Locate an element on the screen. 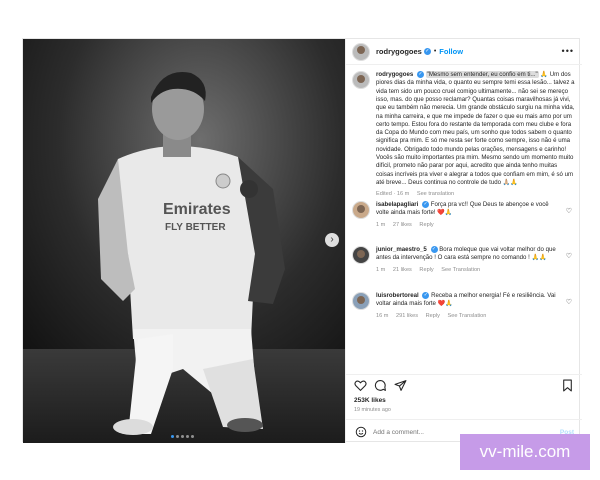 The image size is (600, 480). comment-username: junior_maestro_5 is located at coordinates (401, 249).